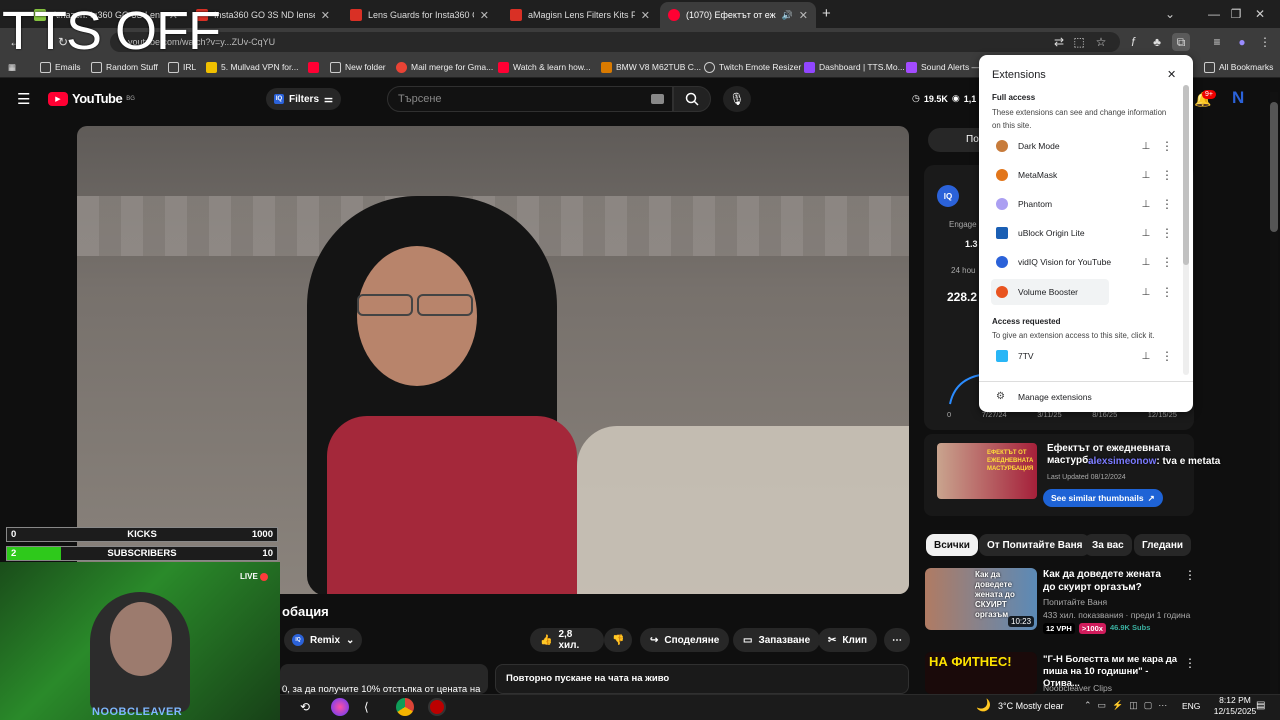  Describe the element at coordinates (23, 99) in the screenshot. I see `hamburger-menu-icon: ☰` at that location.